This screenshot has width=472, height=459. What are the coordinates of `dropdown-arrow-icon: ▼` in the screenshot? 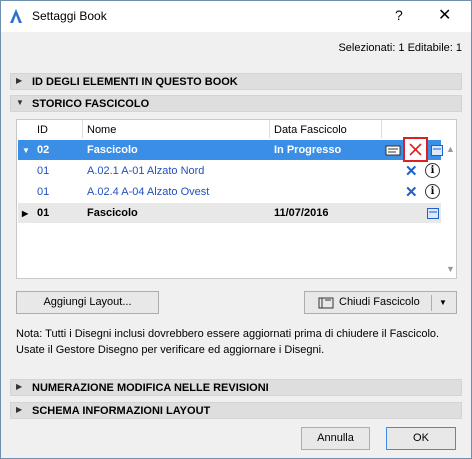 It's located at (443, 302).